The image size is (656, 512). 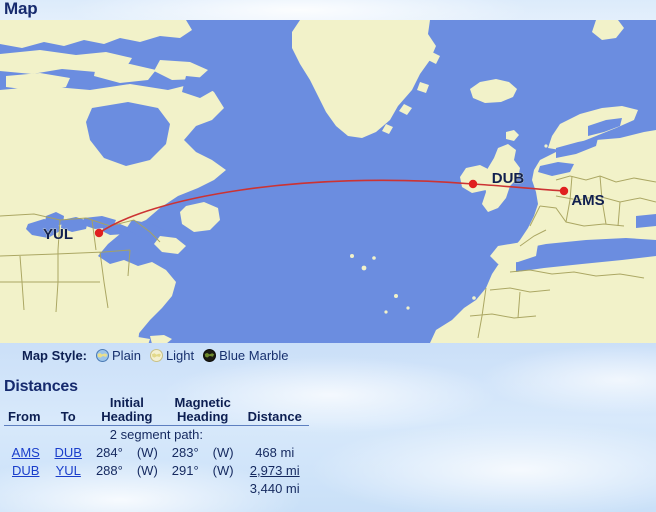 I want to click on column-header-to: To, so click(x=68, y=411).